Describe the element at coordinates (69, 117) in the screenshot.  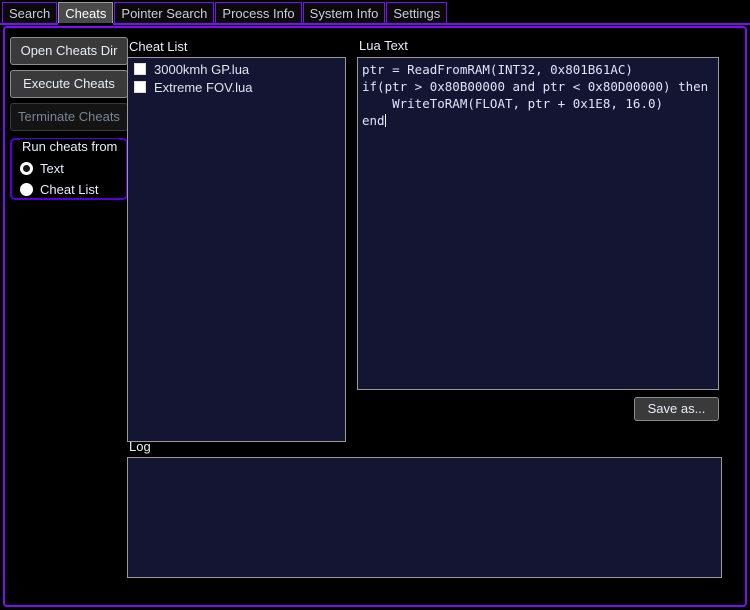
I see `terminate-cheats-button: Terminate Cheats` at that location.